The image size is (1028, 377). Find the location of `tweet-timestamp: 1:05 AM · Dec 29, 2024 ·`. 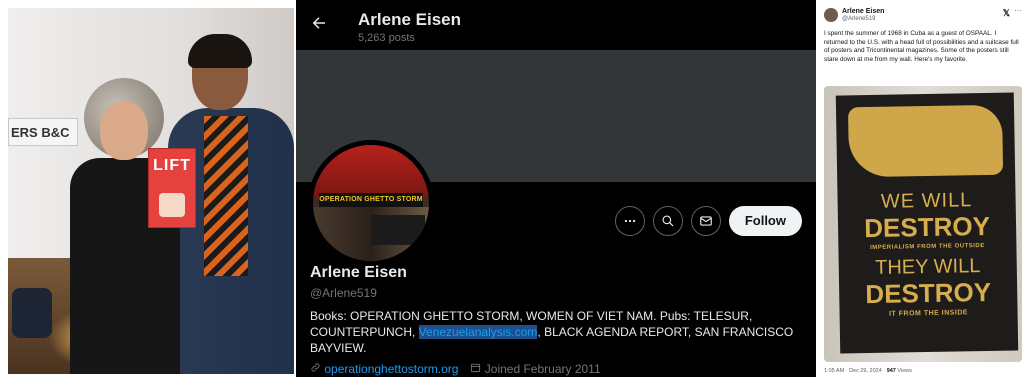

tweet-timestamp: 1:05 AM · Dec 29, 2024 · is located at coordinates (855, 371).